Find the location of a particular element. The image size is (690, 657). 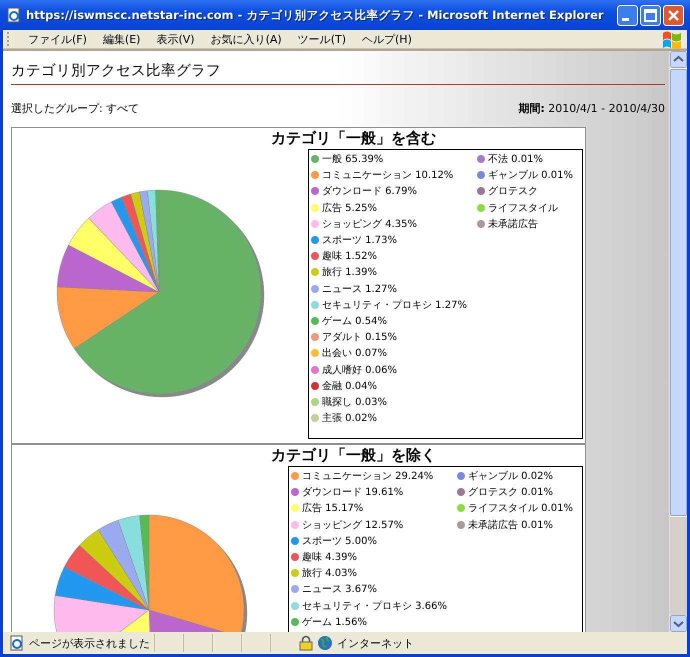

flag-logo-icon is located at coordinates (672, 39).